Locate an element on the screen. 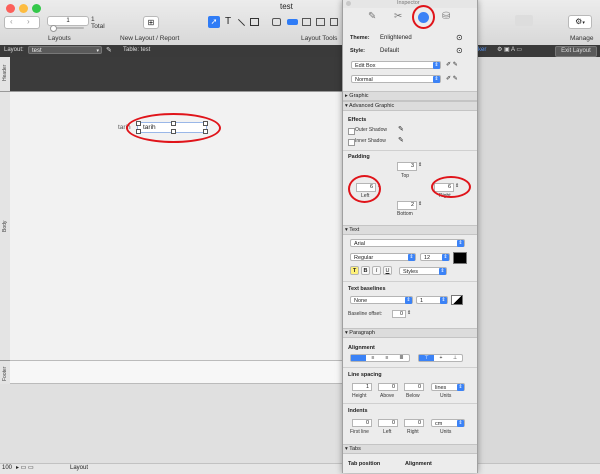 The image size is (600, 474). left-indent-field: 0 is located at coordinates (388, 423).